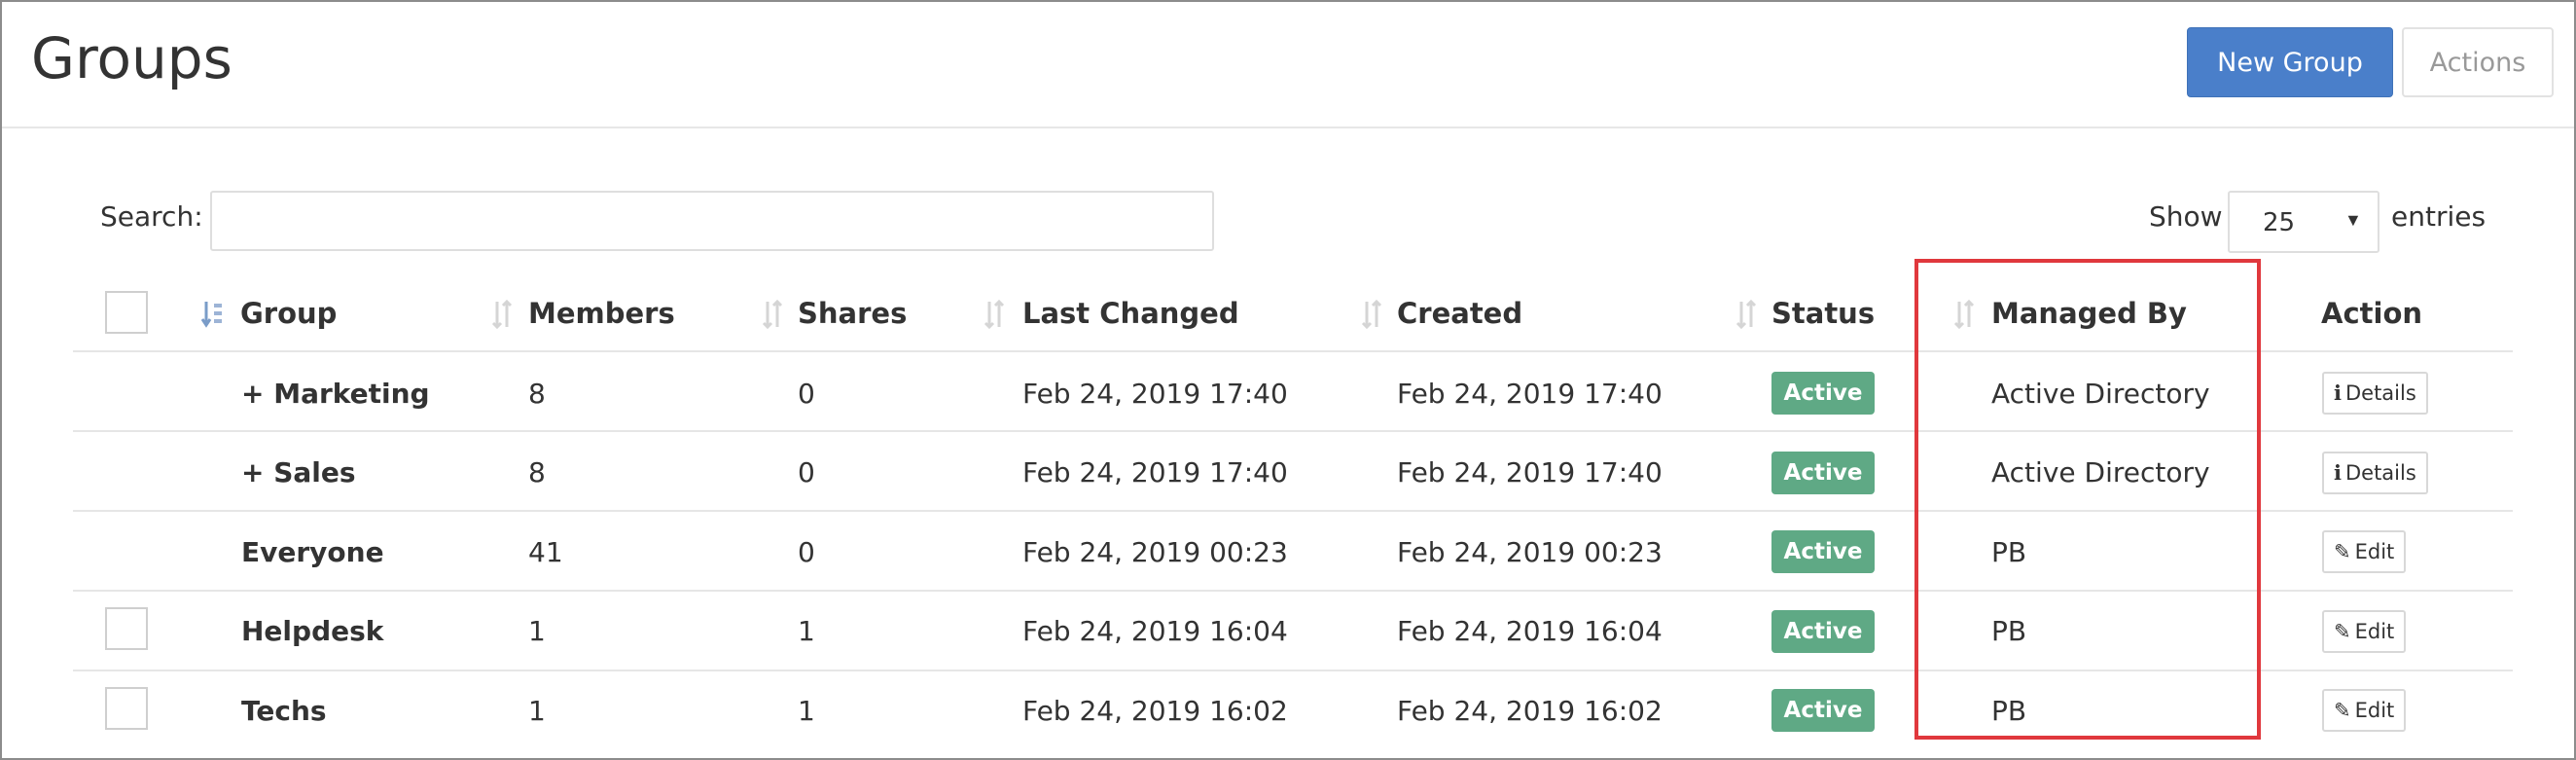 The image size is (2576, 760). I want to click on page-title: Groups, so click(132, 58).